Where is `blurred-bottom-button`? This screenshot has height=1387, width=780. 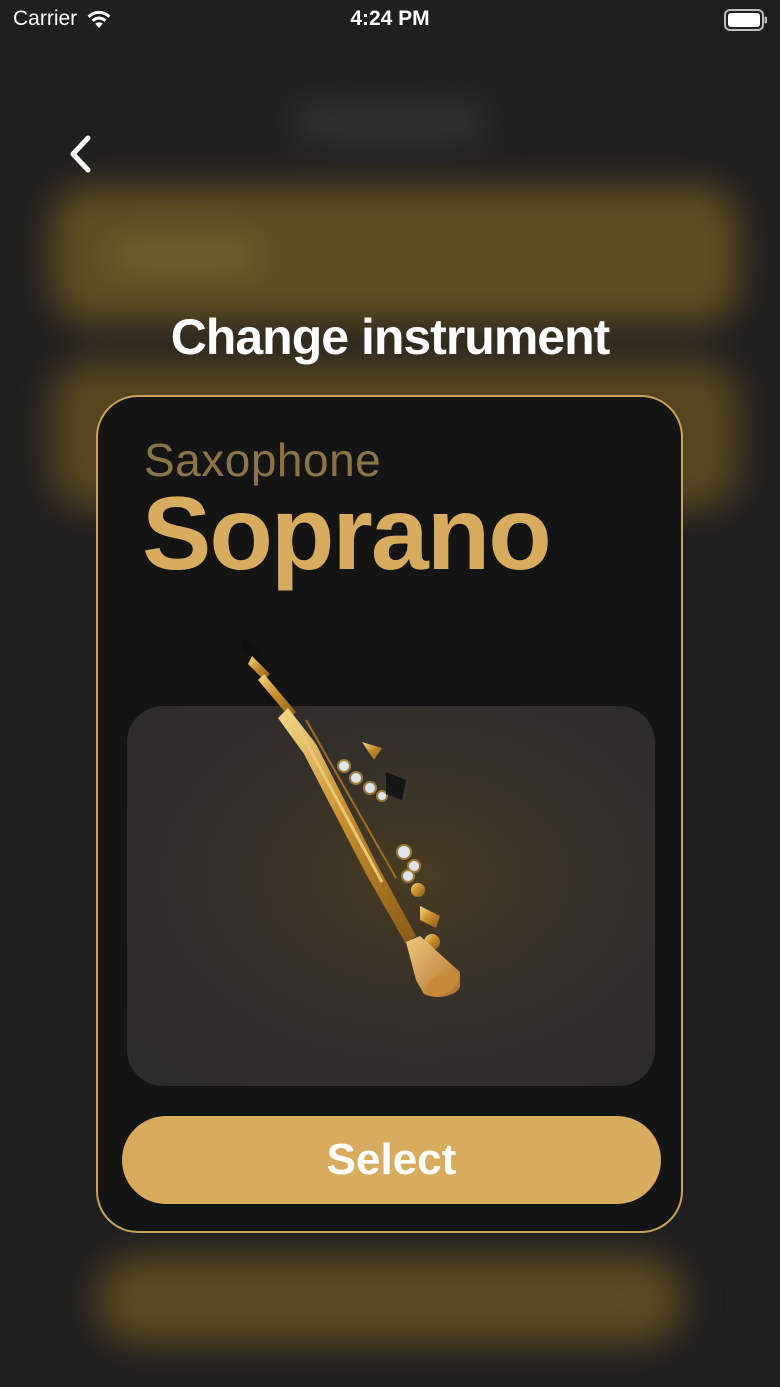
blurred-bottom-button is located at coordinates (390, 1300).